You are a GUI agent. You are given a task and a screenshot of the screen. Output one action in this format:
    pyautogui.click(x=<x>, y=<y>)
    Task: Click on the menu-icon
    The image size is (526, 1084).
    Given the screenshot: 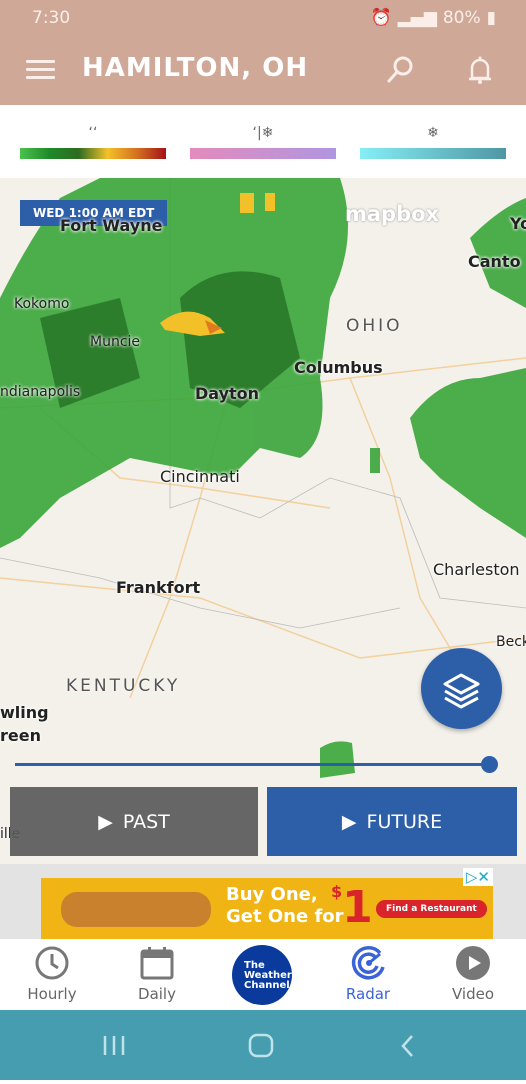 What is the action you would take?
    pyautogui.click(x=40, y=70)
    